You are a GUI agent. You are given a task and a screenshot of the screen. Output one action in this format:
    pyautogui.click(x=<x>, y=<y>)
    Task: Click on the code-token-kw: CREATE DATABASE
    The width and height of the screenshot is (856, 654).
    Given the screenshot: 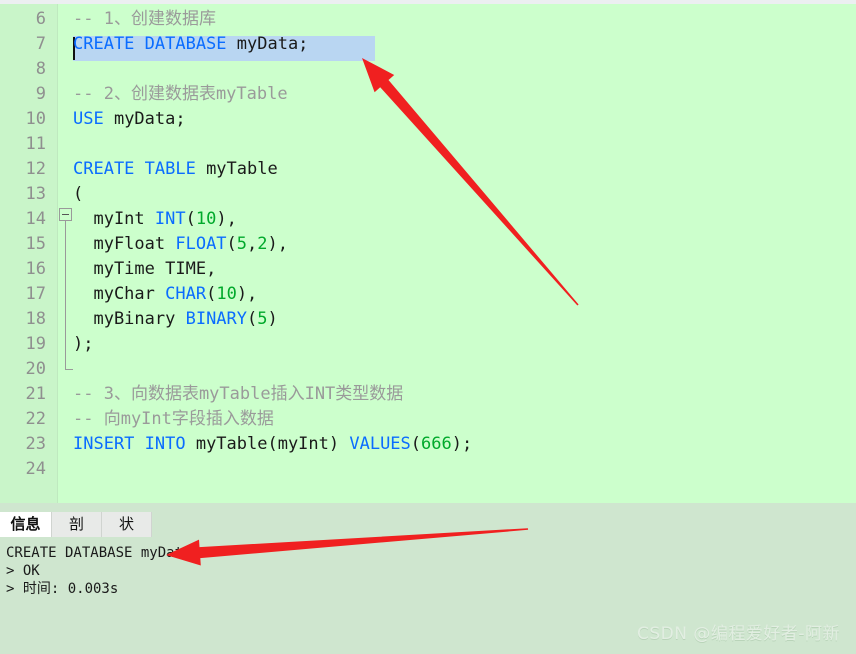 What is the action you would take?
    pyautogui.click(x=150, y=44)
    